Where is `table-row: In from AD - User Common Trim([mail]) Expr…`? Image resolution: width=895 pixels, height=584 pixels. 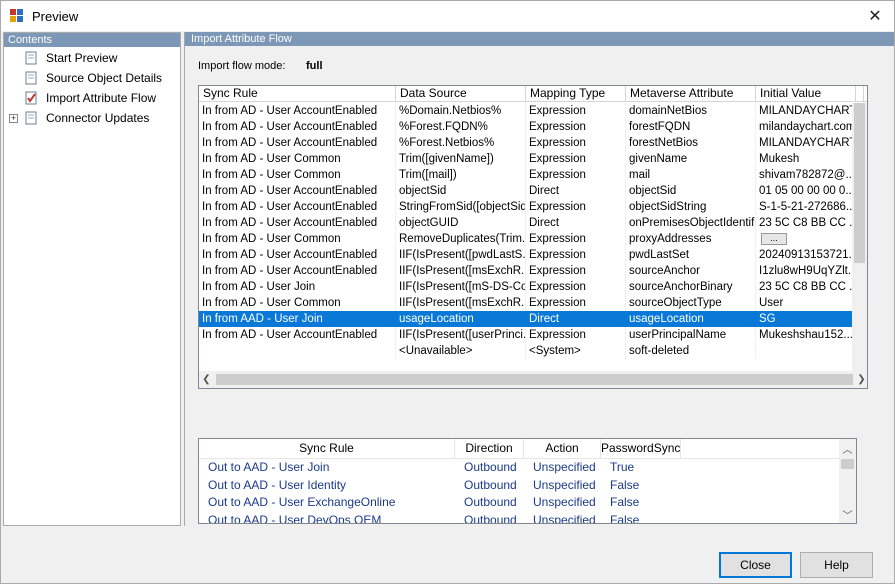 table-row: In from AD - User Common Trim([mail]) Expr… is located at coordinates (531, 175).